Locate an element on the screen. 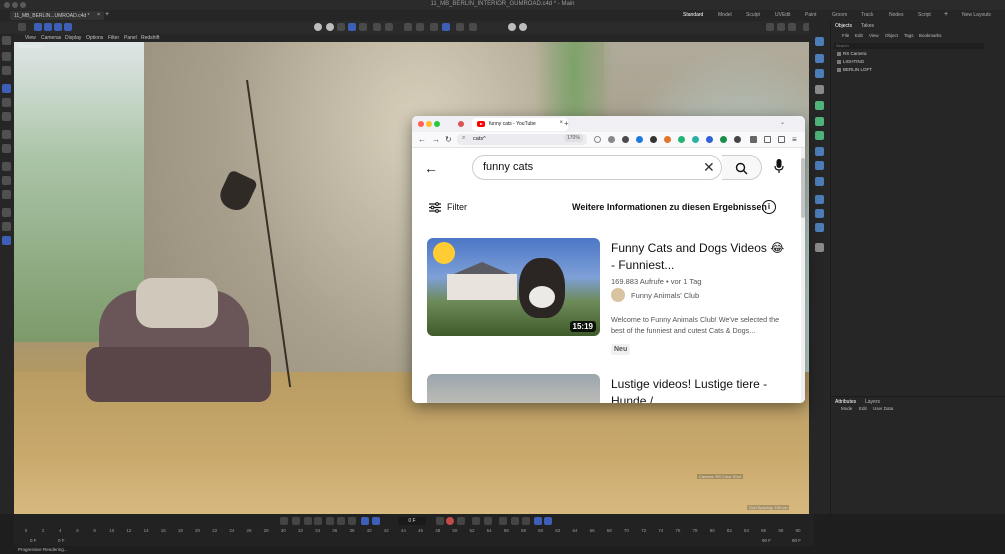  preview-start-field: 0 F is located at coordinates (61, 540).